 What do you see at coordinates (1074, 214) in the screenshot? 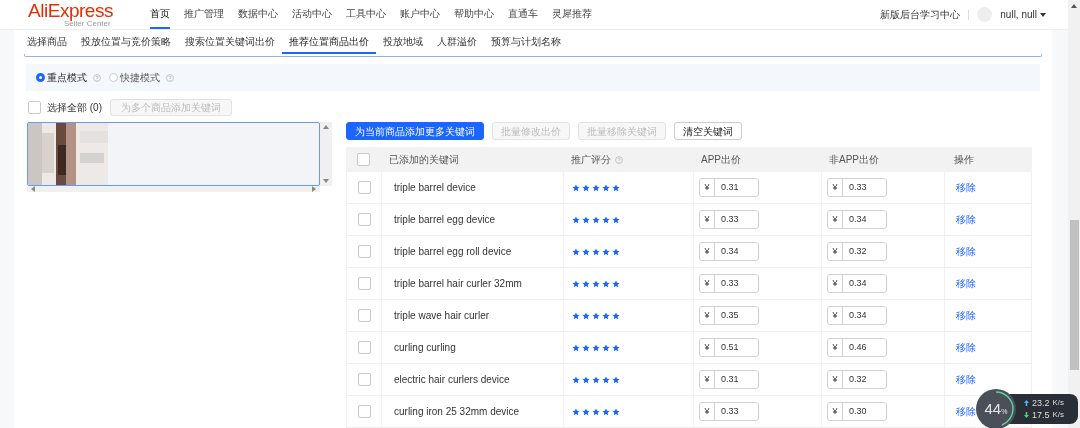
I see `page-scrollbar` at bounding box center [1074, 214].